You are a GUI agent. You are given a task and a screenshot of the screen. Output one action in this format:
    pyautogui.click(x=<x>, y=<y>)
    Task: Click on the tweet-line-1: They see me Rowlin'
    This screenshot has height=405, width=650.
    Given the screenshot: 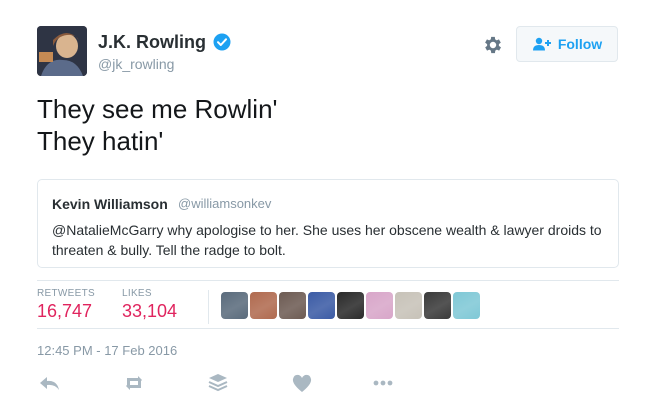 What is the action you would take?
    pyautogui.click(x=157, y=109)
    